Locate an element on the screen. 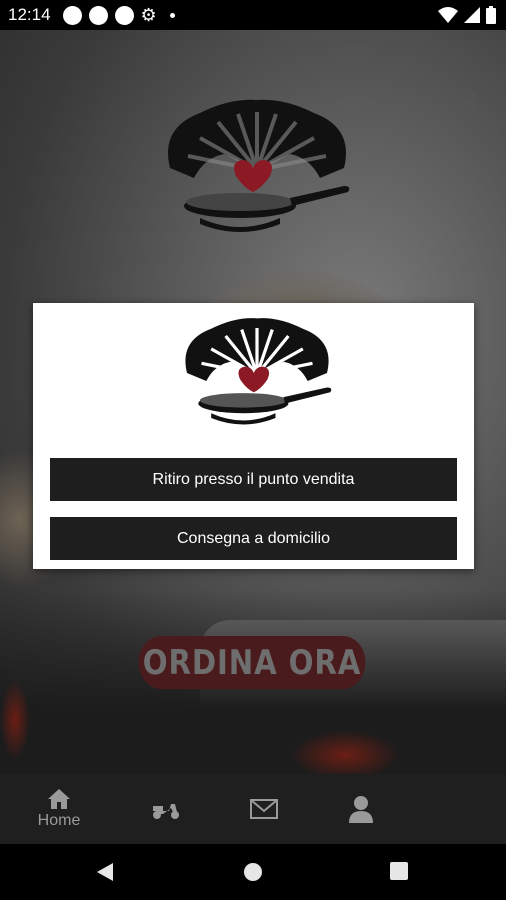  user-icon is located at coordinates (361, 809).